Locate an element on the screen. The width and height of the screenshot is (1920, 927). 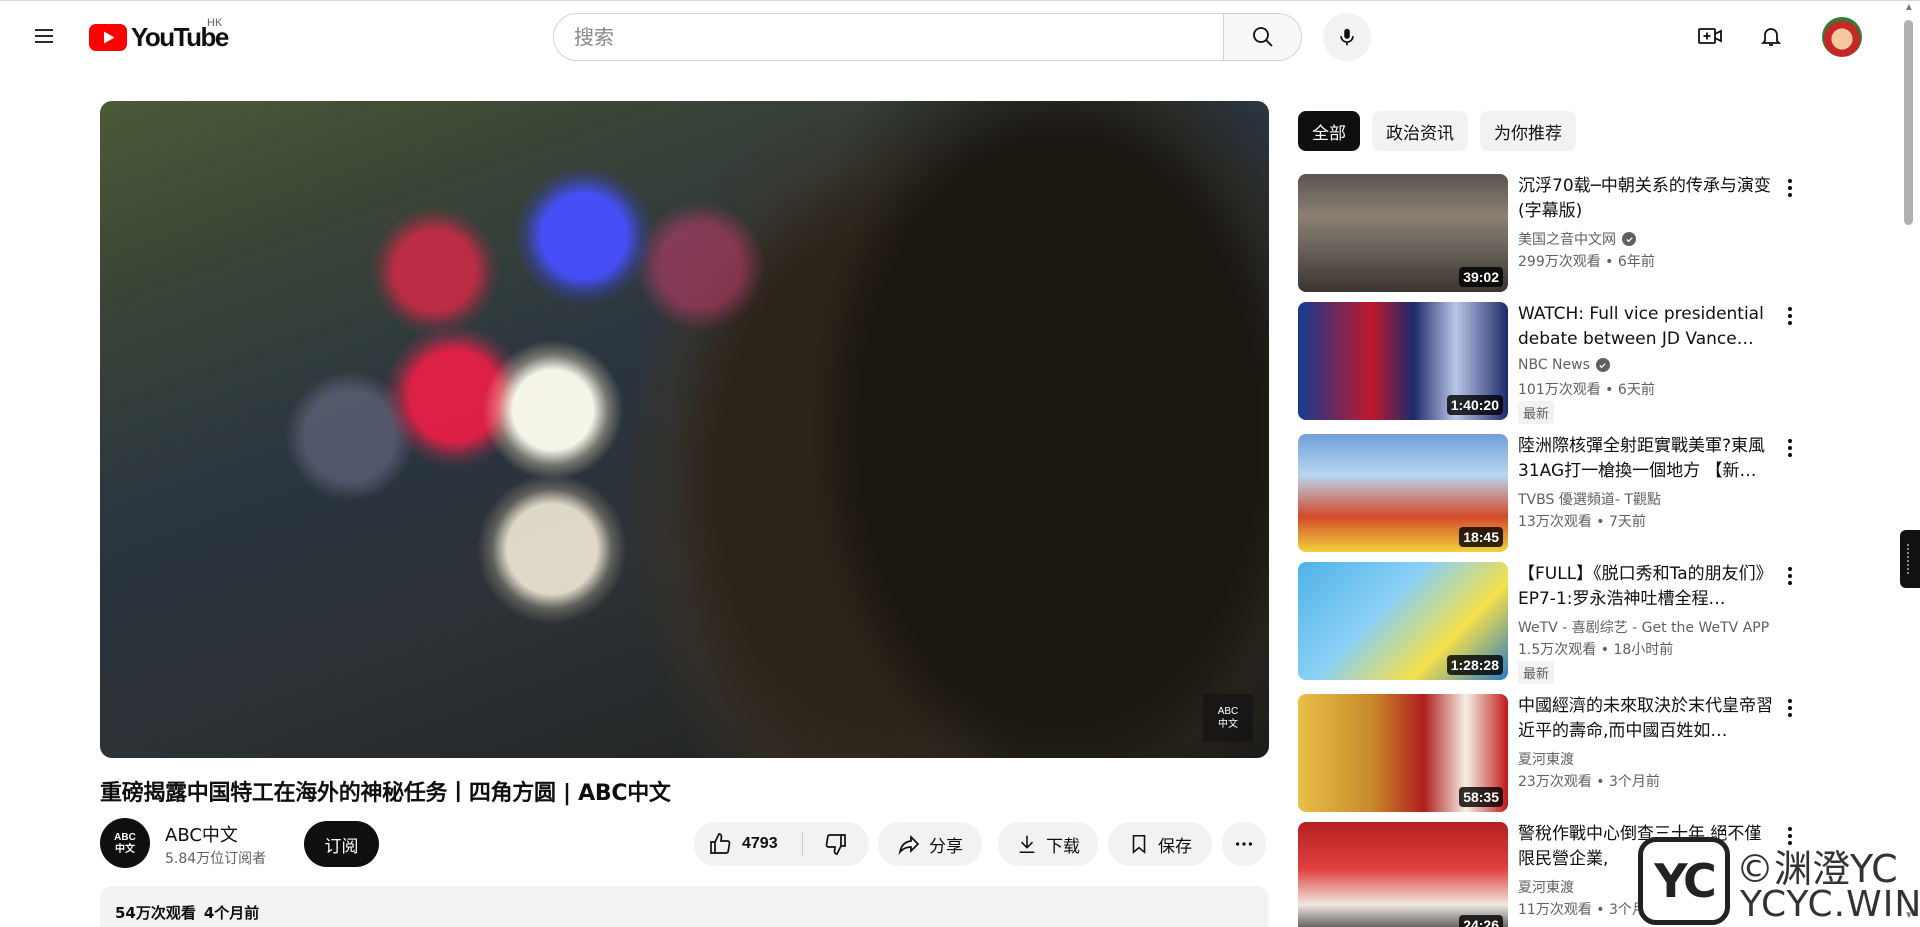
search-icon is located at coordinates (1262, 37).